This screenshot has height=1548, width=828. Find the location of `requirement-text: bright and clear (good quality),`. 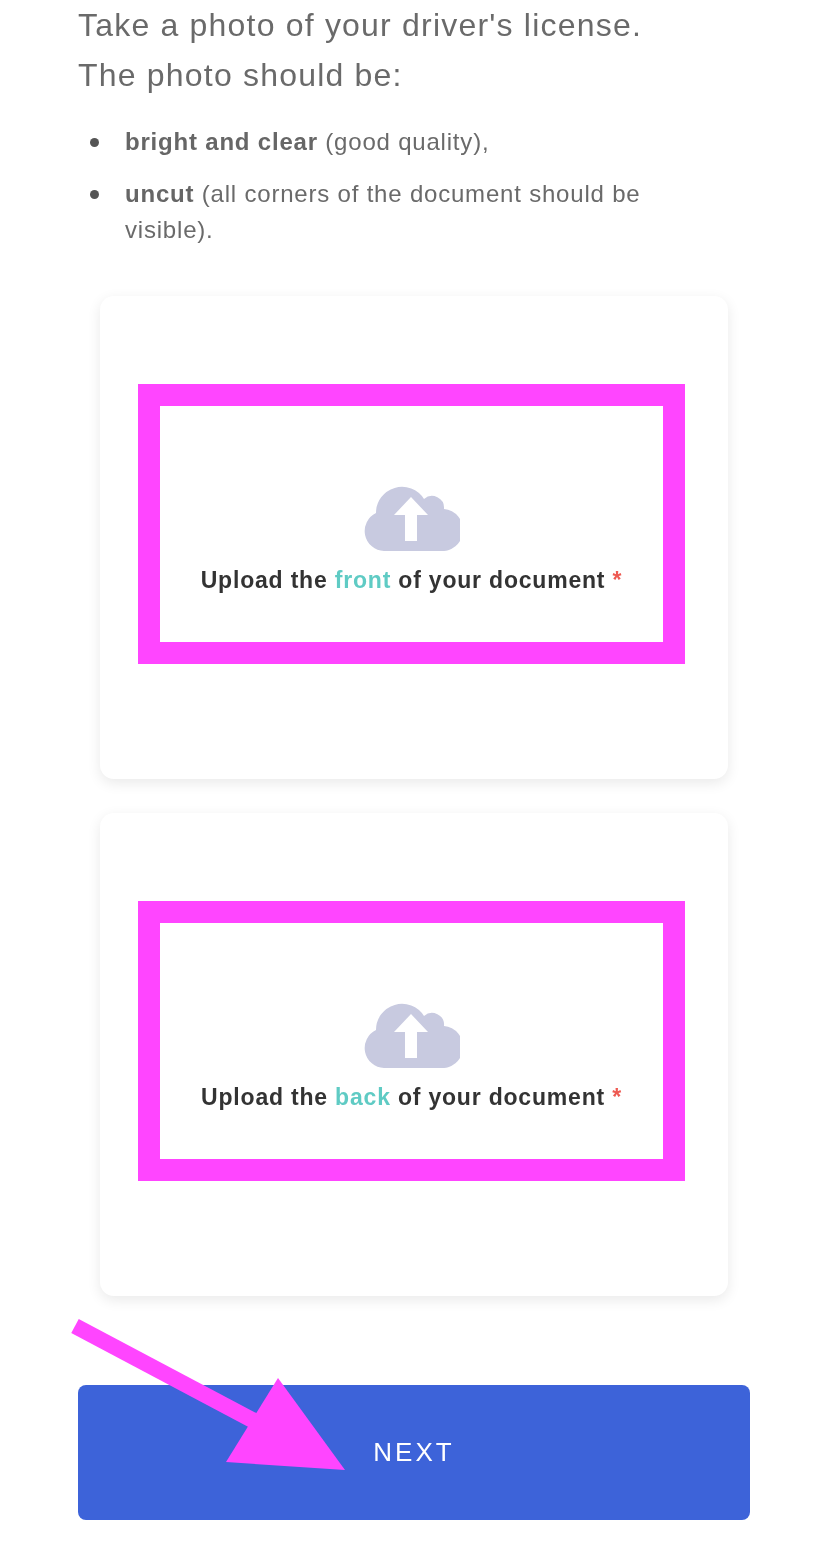

requirement-text: bright and clear (good quality), is located at coordinates (308, 142).